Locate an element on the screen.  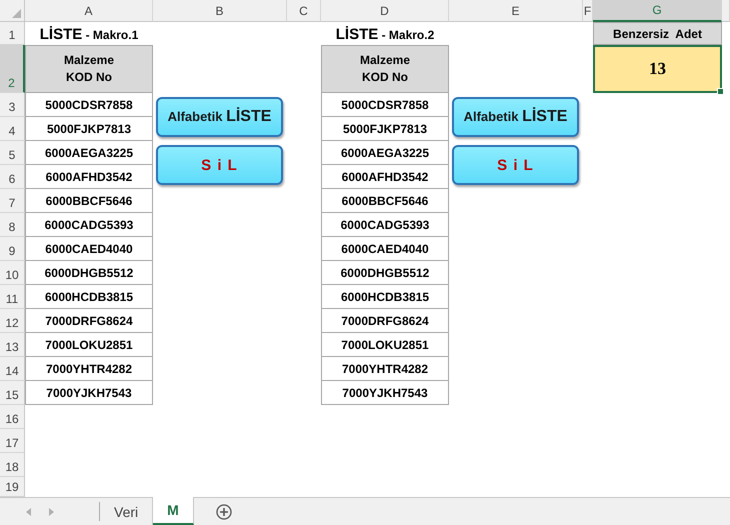
row-header: 19 is located at coordinates (12, 487).